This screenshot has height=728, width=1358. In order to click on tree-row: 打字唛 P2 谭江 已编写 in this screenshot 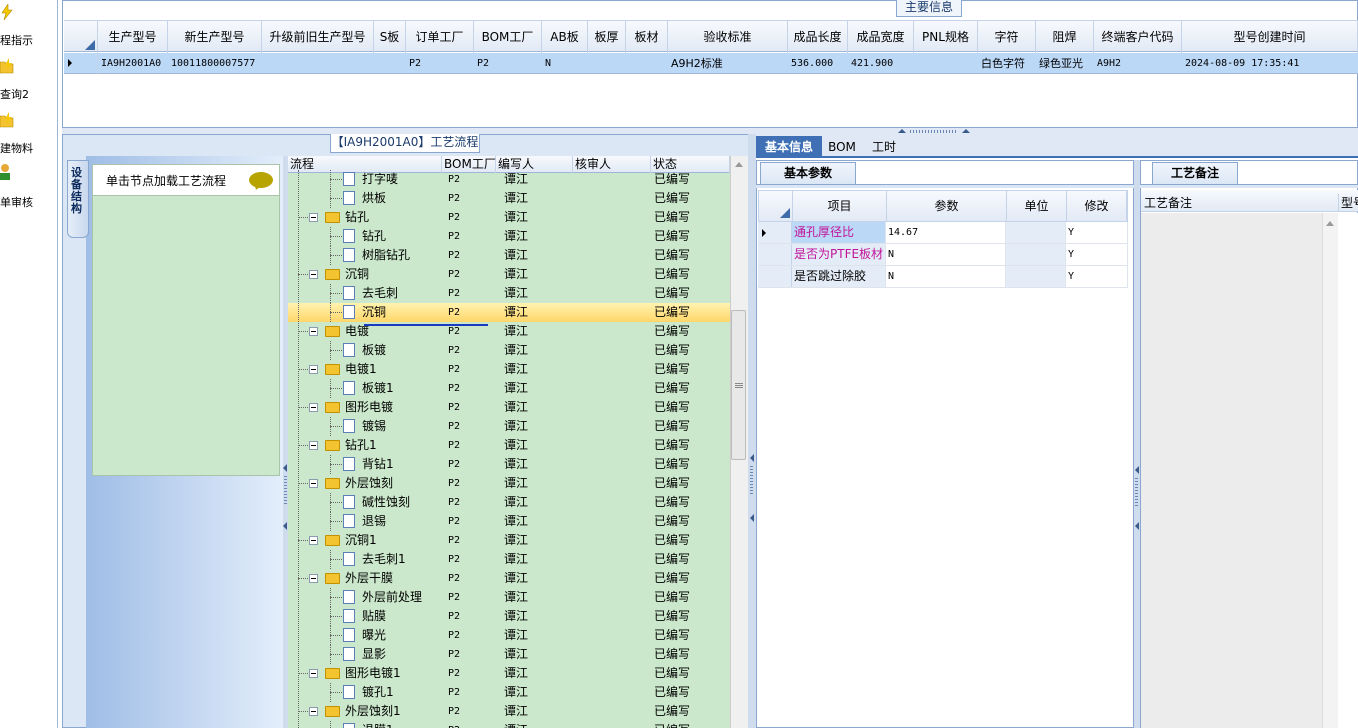, I will do `click(509, 179)`.